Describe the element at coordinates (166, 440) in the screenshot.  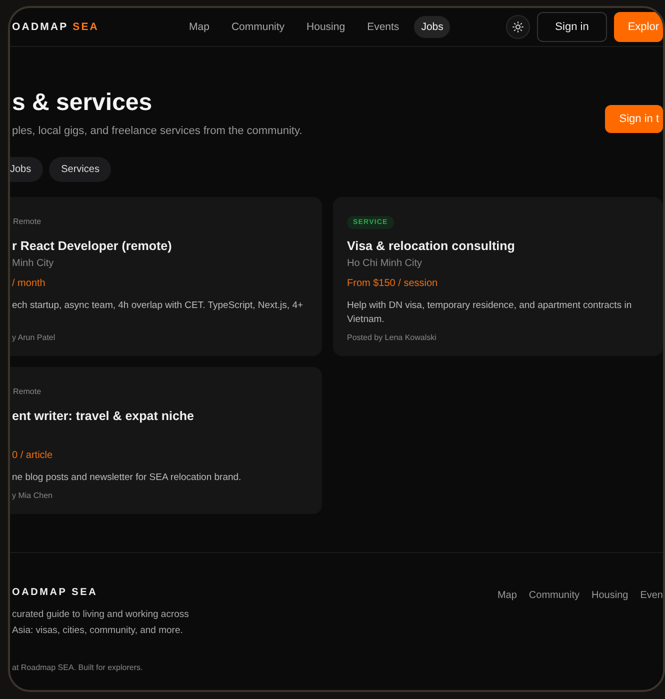
I see `listing-card: Remote ent writer: travel & expat niche 0 / article ne blog posts and newsletter for SEA relocation brand. y Mia Chen` at that location.